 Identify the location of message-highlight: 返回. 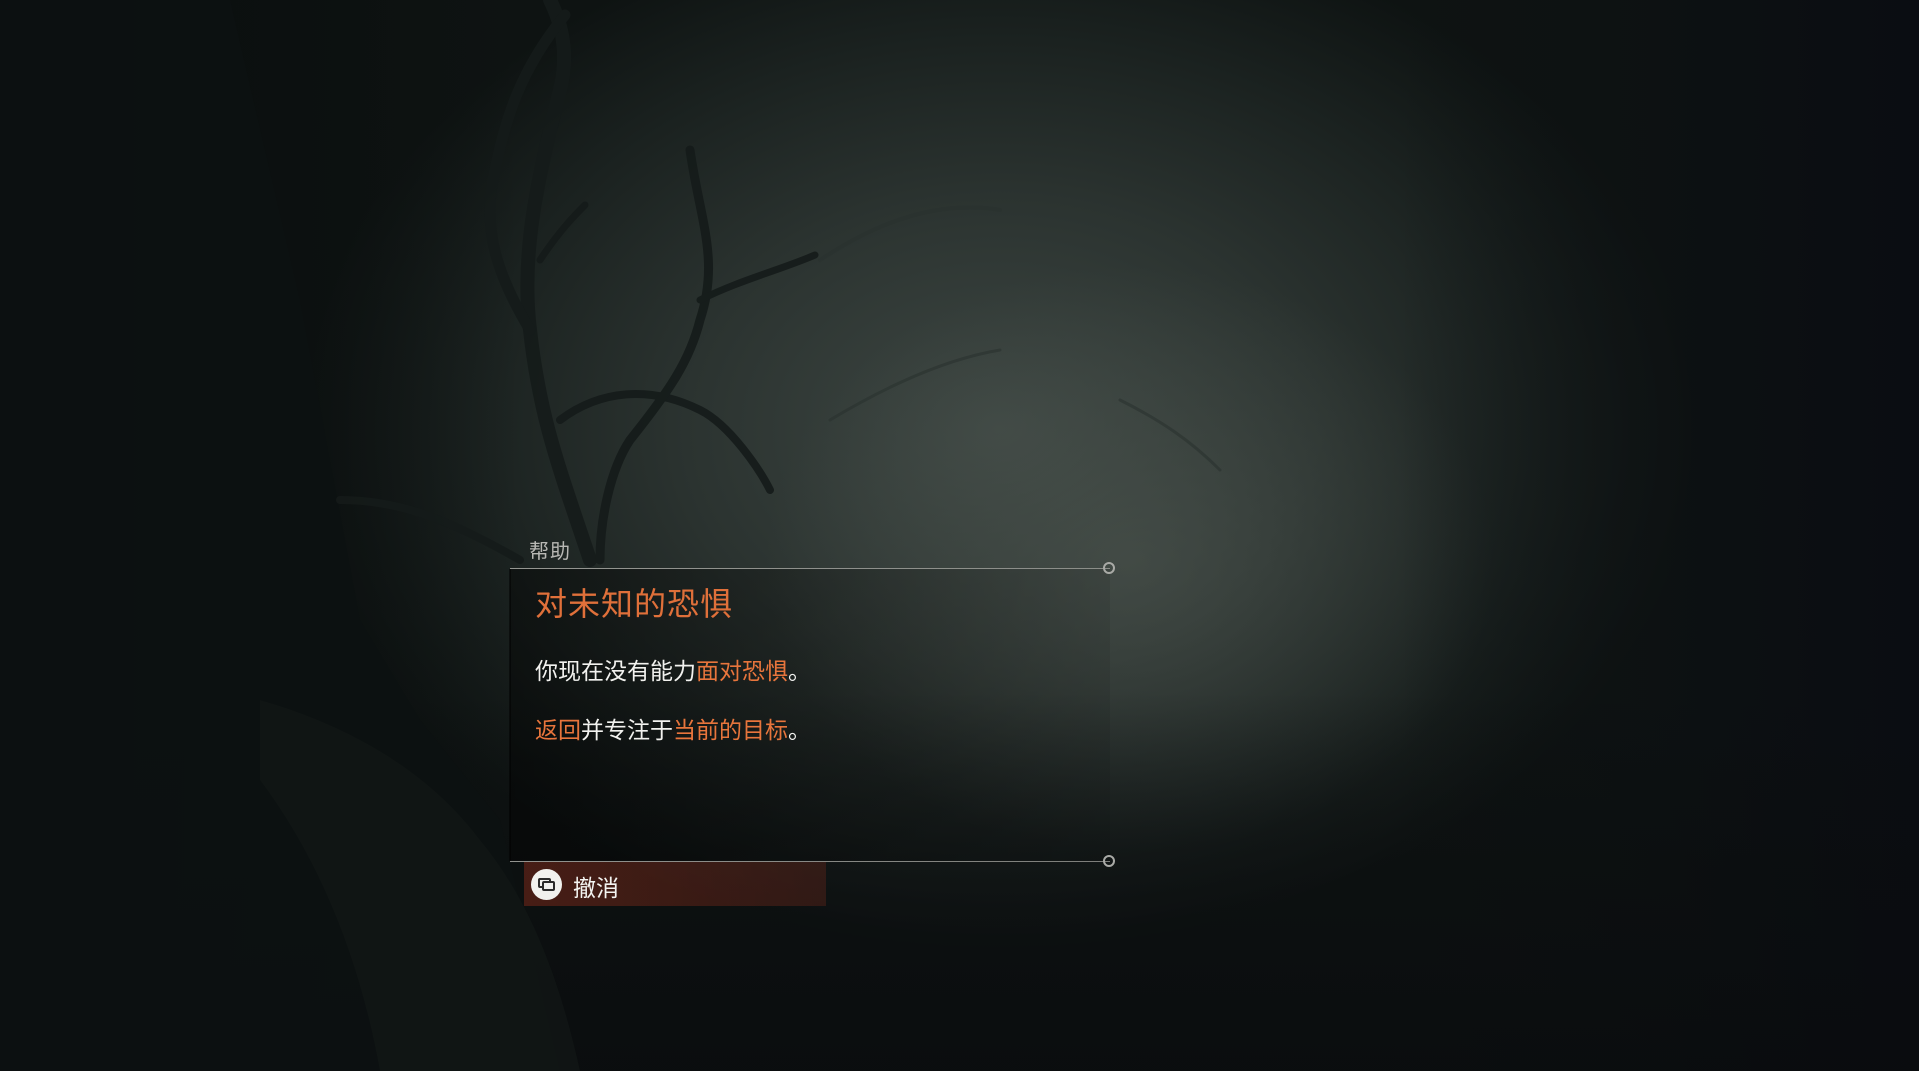
(558, 731).